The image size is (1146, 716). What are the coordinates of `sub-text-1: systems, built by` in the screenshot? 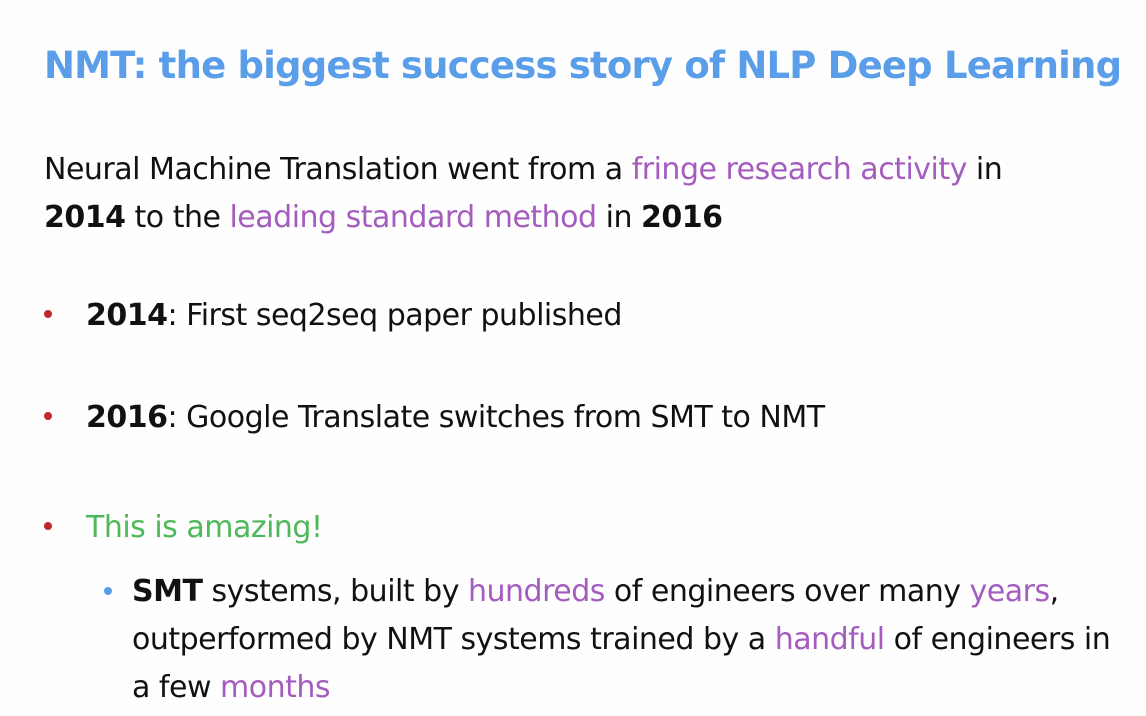 It's located at (335, 591).